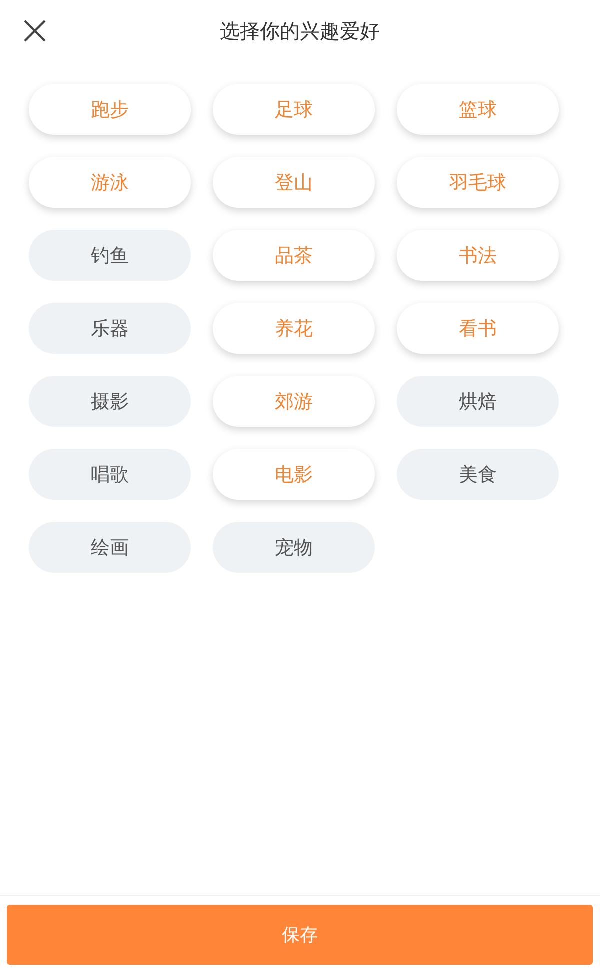  Describe the element at coordinates (478, 182) in the screenshot. I see `hobby-tag: 羽毛球` at that location.